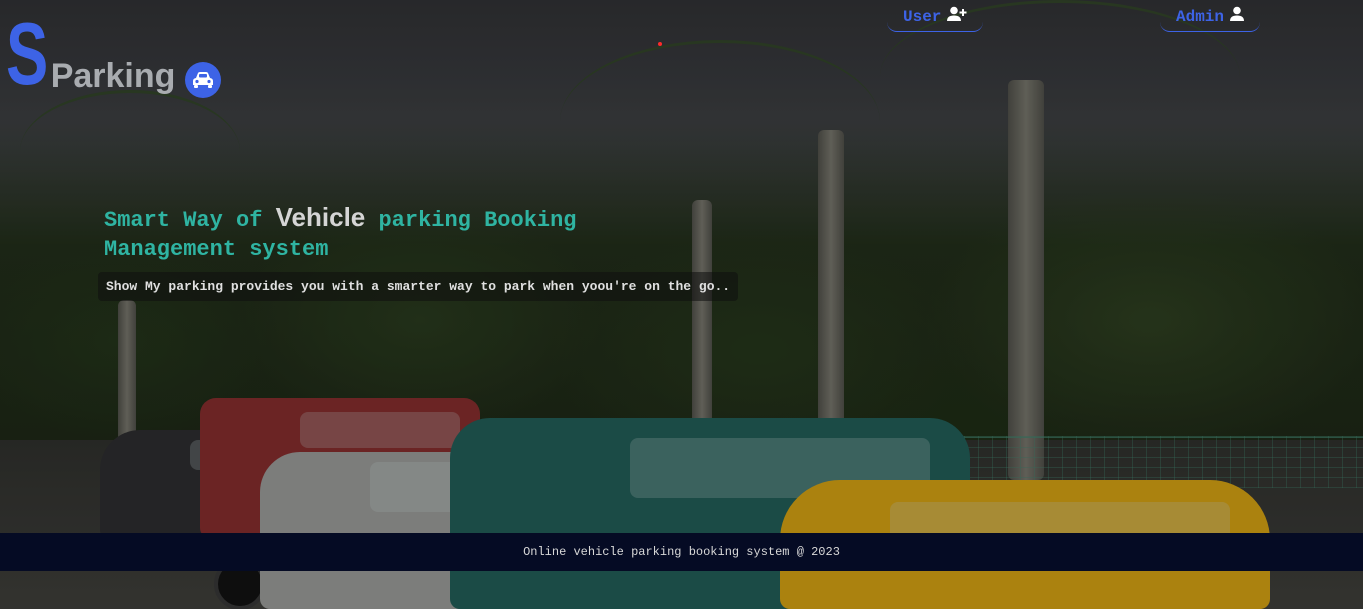  Describe the element at coordinates (1200, 16) in the screenshot. I see `admin-link-label: Admin` at that location.